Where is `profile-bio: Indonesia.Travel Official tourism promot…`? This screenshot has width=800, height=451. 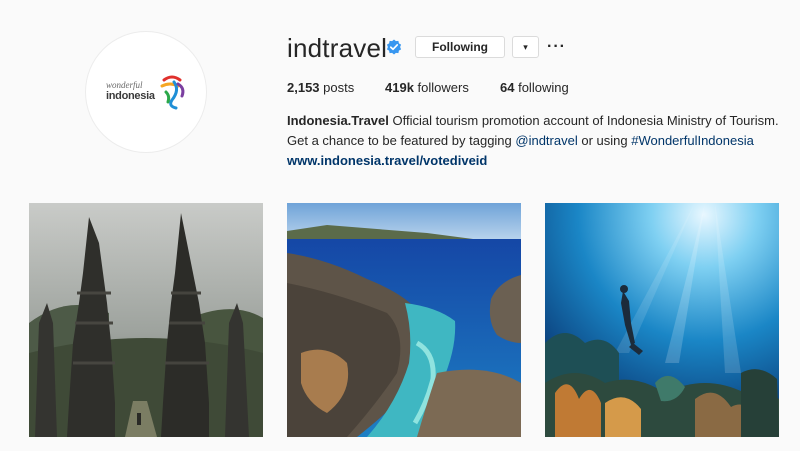 profile-bio: Indonesia.Travel Official tourism promot… is located at coordinates (533, 141).